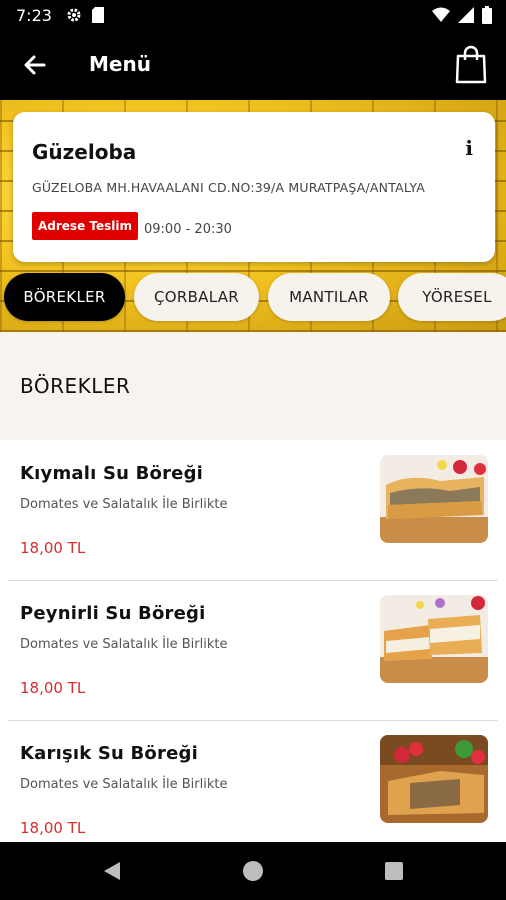  What do you see at coordinates (441, 14) in the screenshot?
I see `wifi-icon` at bounding box center [441, 14].